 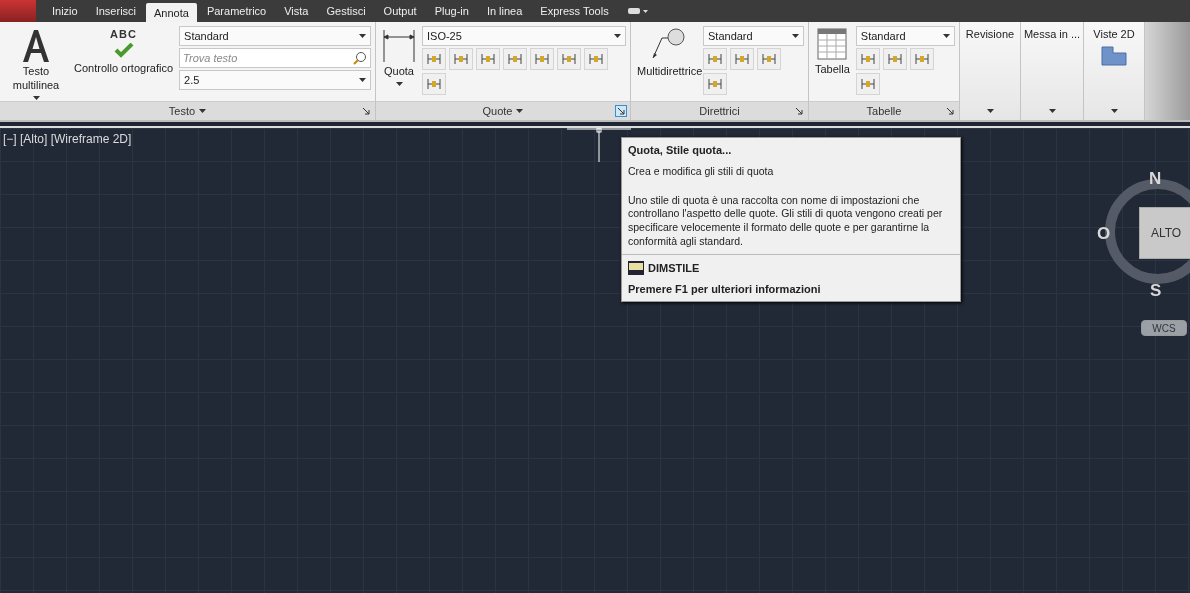 What do you see at coordinates (990, 34) in the screenshot?
I see `panel-title: Revisione` at bounding box center [990, 34].